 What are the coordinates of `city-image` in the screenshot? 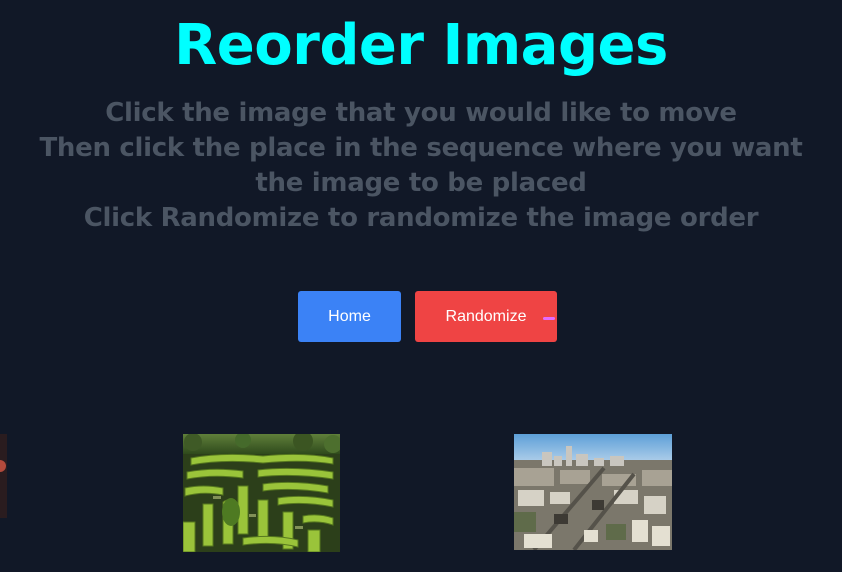 It's located at (593, 492).